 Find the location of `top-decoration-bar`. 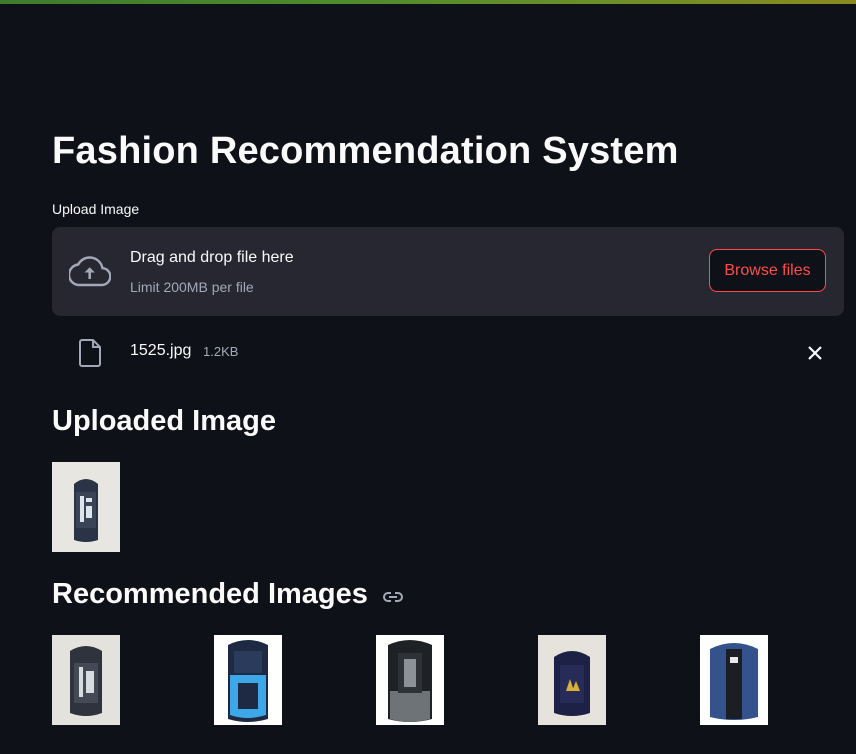

top-decoration-bar is located at coordinates (428, 2).